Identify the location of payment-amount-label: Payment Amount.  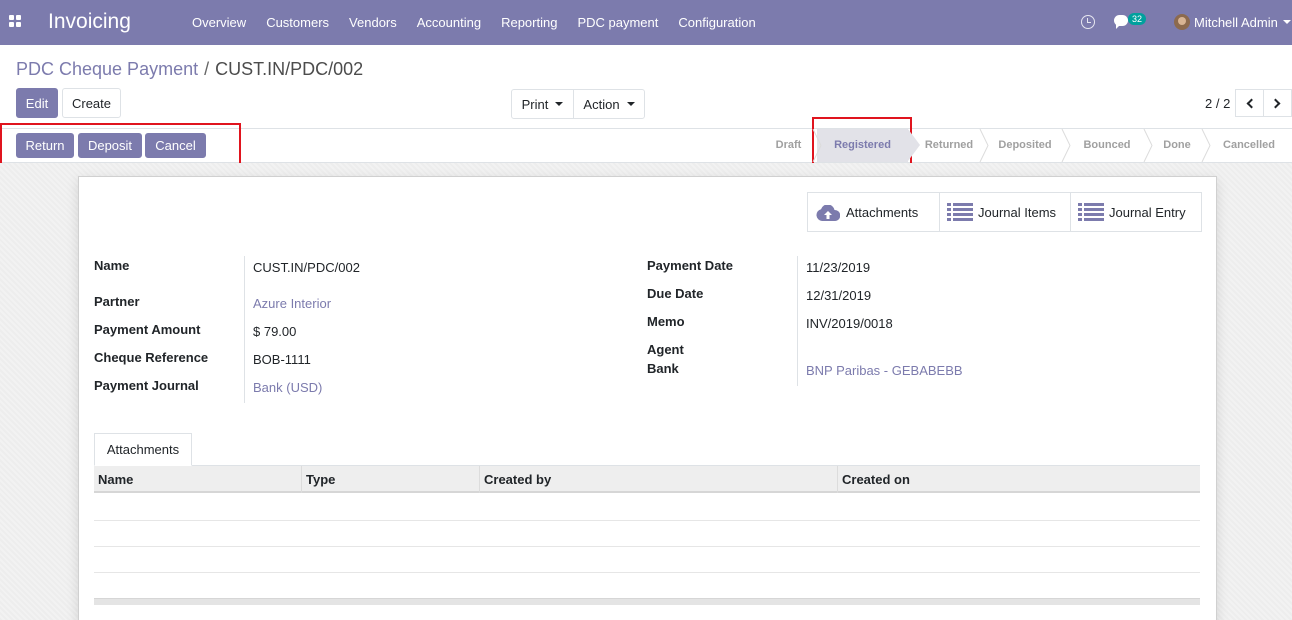
(147, 329).